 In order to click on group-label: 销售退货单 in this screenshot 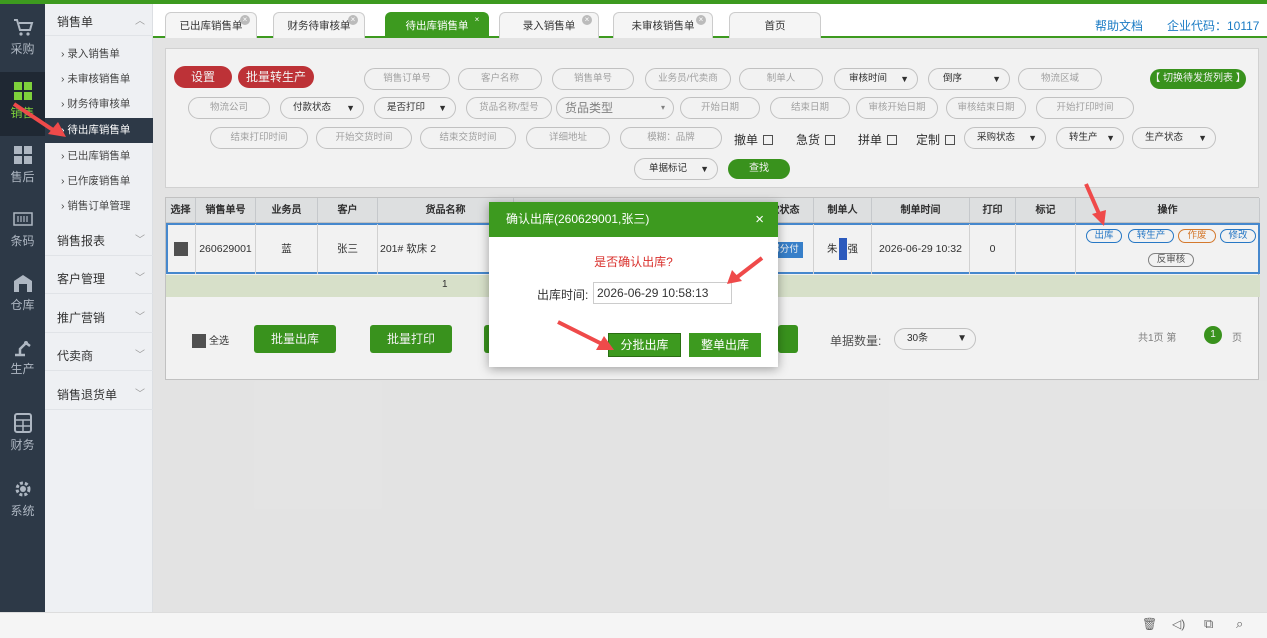, I will do `click(87, 395)`.